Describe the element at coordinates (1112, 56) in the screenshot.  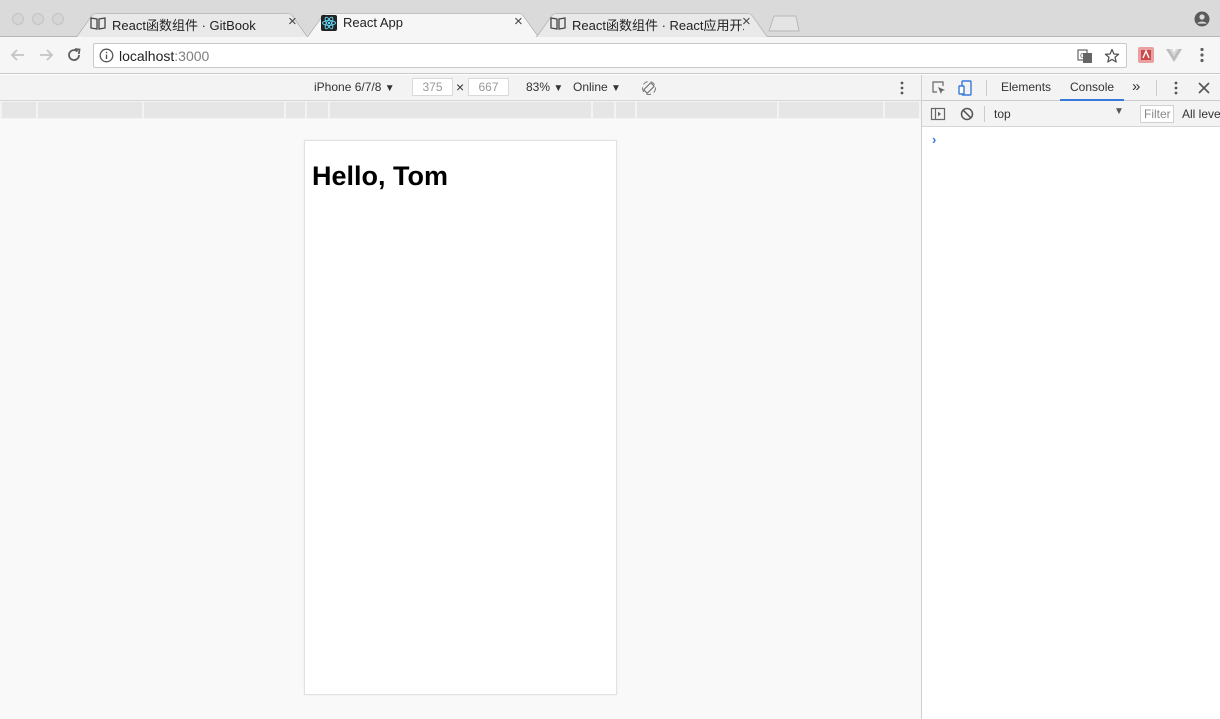
I see `bookmark-star-icon` at that location.